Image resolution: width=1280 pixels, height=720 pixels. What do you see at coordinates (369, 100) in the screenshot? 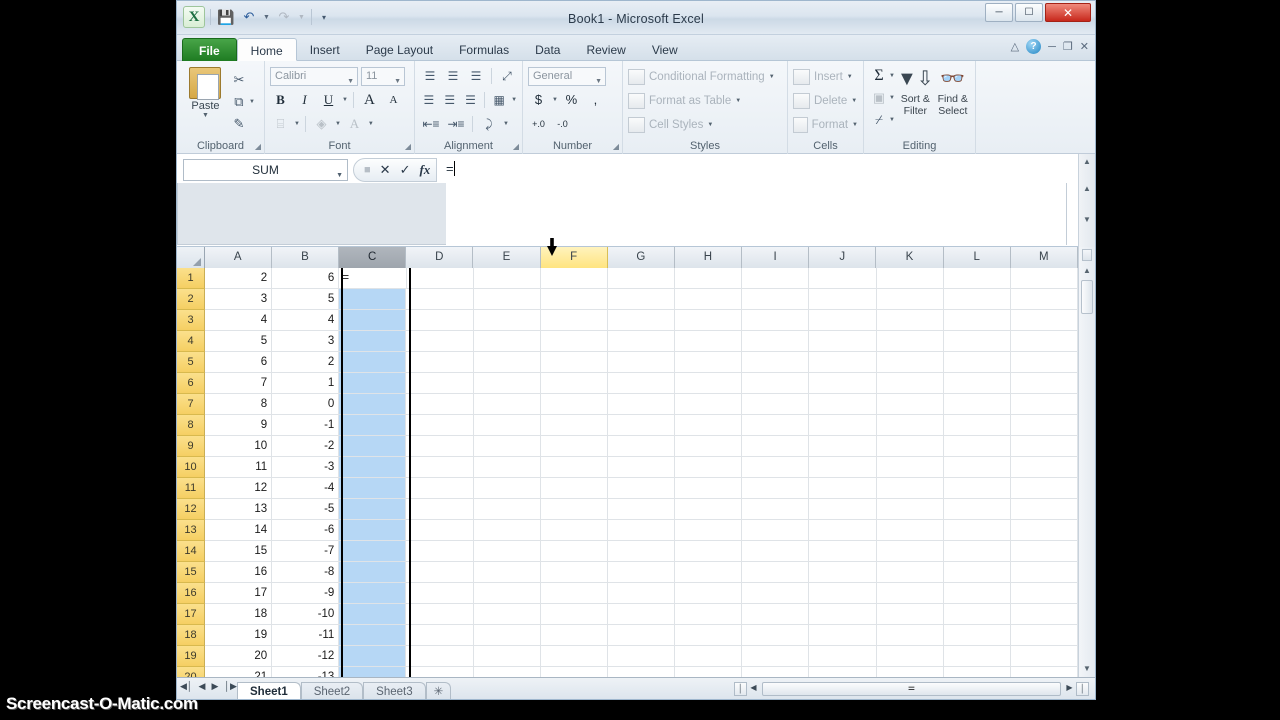
I see `grow-font-button: A` at bounding box center [369, 100].